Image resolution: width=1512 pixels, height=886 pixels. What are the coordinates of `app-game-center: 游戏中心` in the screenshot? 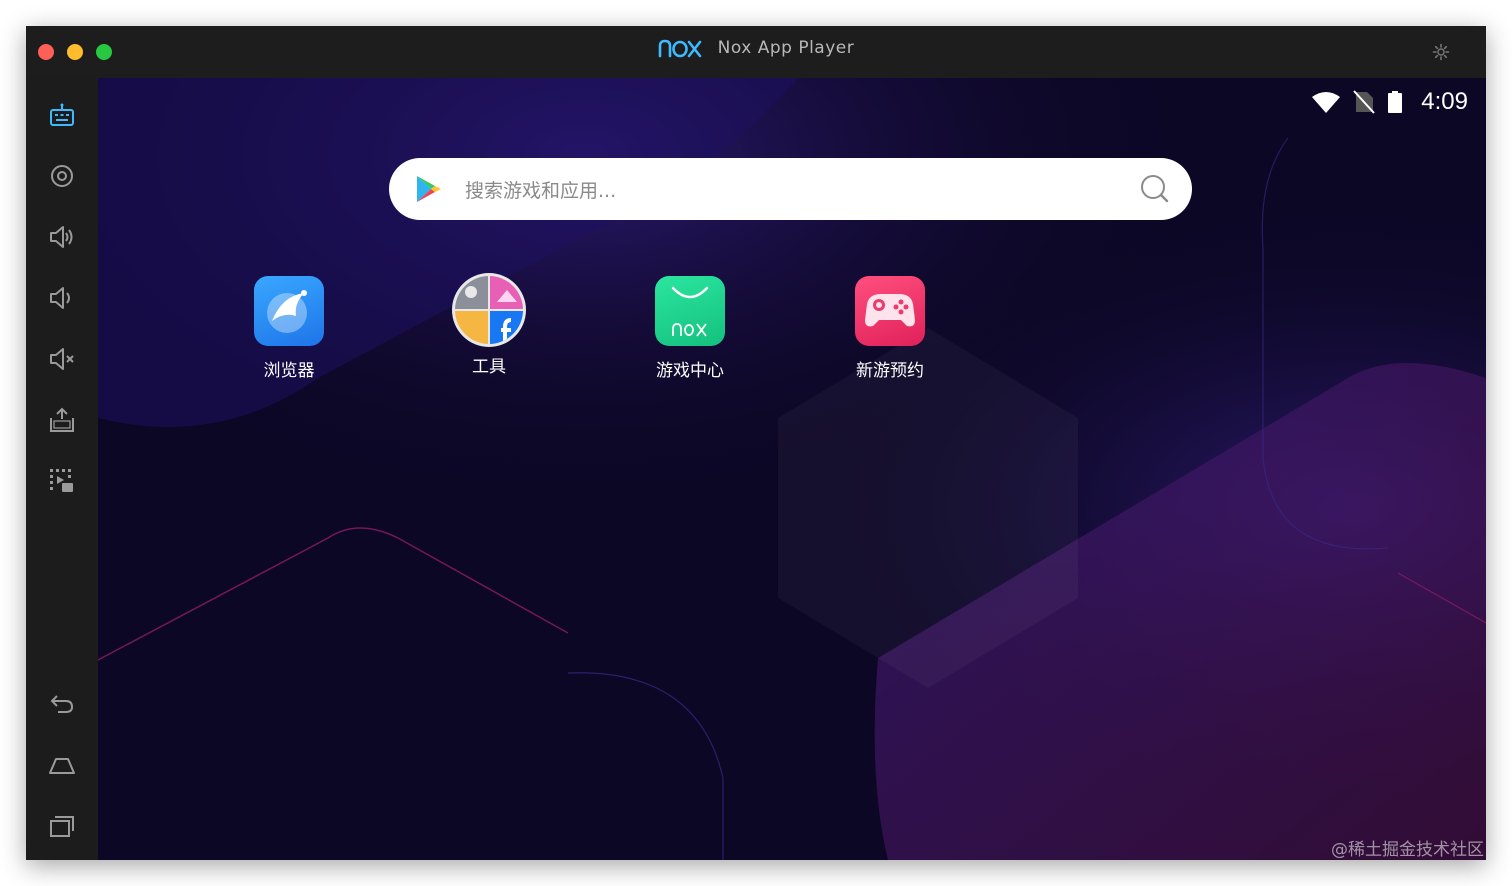 It's located at (690, 328).